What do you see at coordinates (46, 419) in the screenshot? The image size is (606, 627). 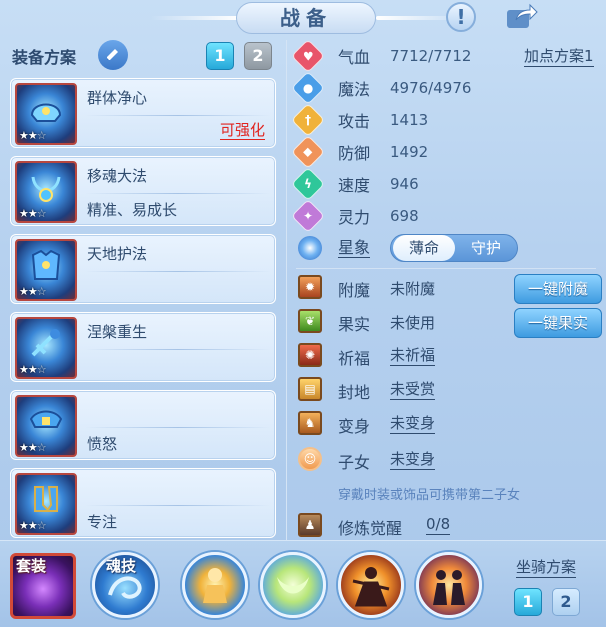 I see `belt-icon` at bounding box center [46, 419].